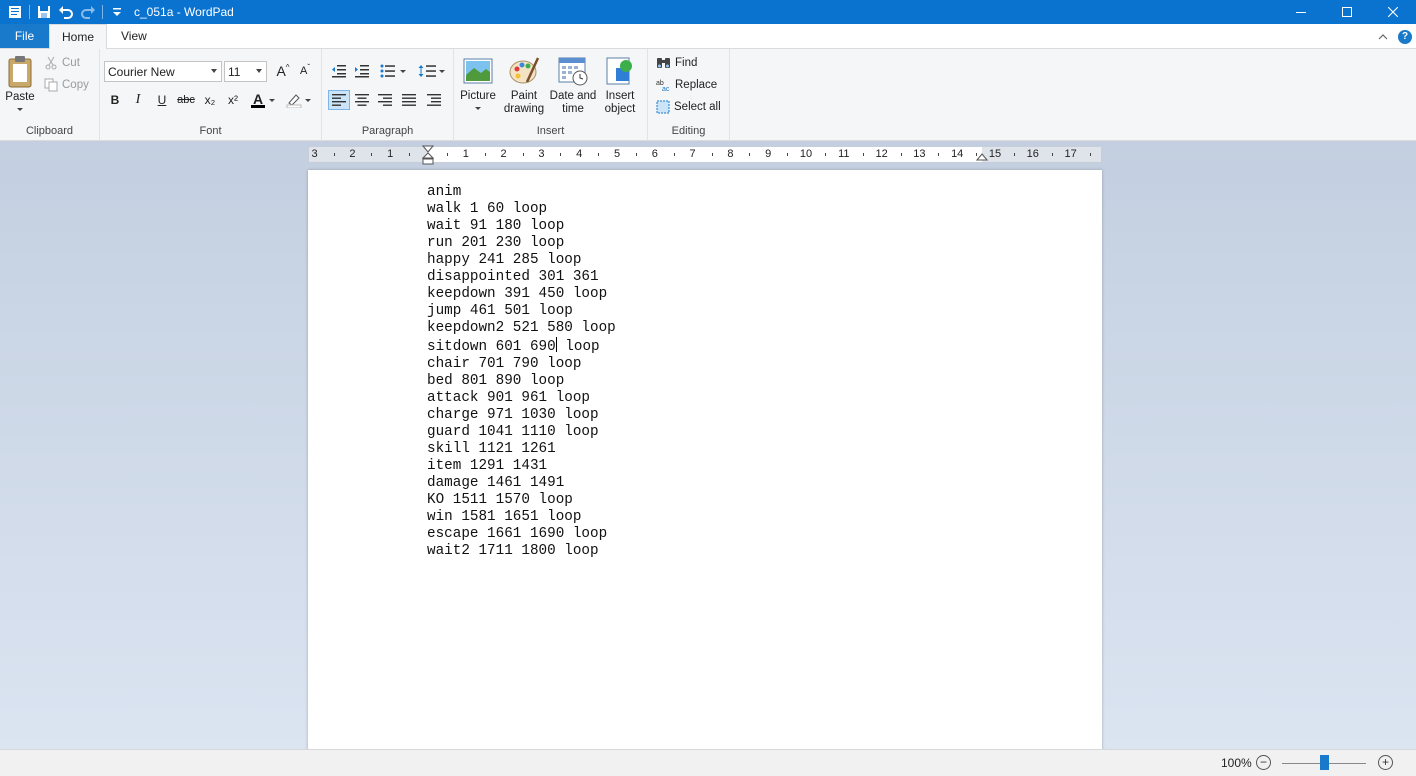 The height and width of the screenshot is (776, 1416). I want to click on undo-icon, so click(66, 12).